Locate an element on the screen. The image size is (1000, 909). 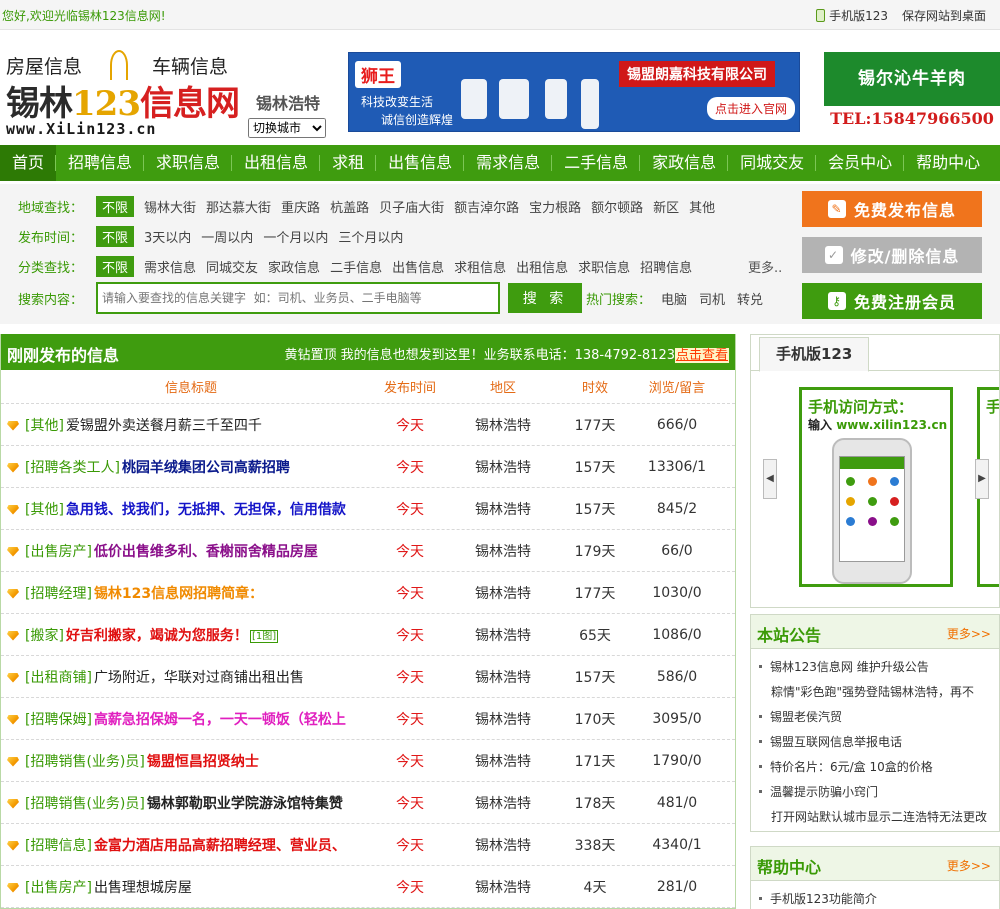
table-row: [招聘销售(业务)员] 锡盟恒昌招贤纳士 今天 锡林浩特 171天 1790/0 is located at coordinates (368, 761).